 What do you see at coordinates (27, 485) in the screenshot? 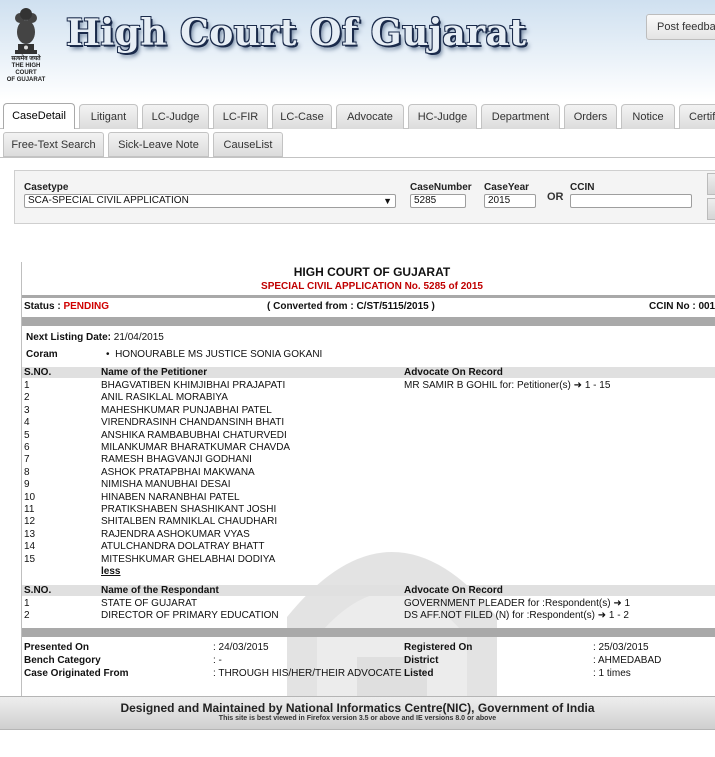
I see `list-item: 9` at bounding box center [27, 485].